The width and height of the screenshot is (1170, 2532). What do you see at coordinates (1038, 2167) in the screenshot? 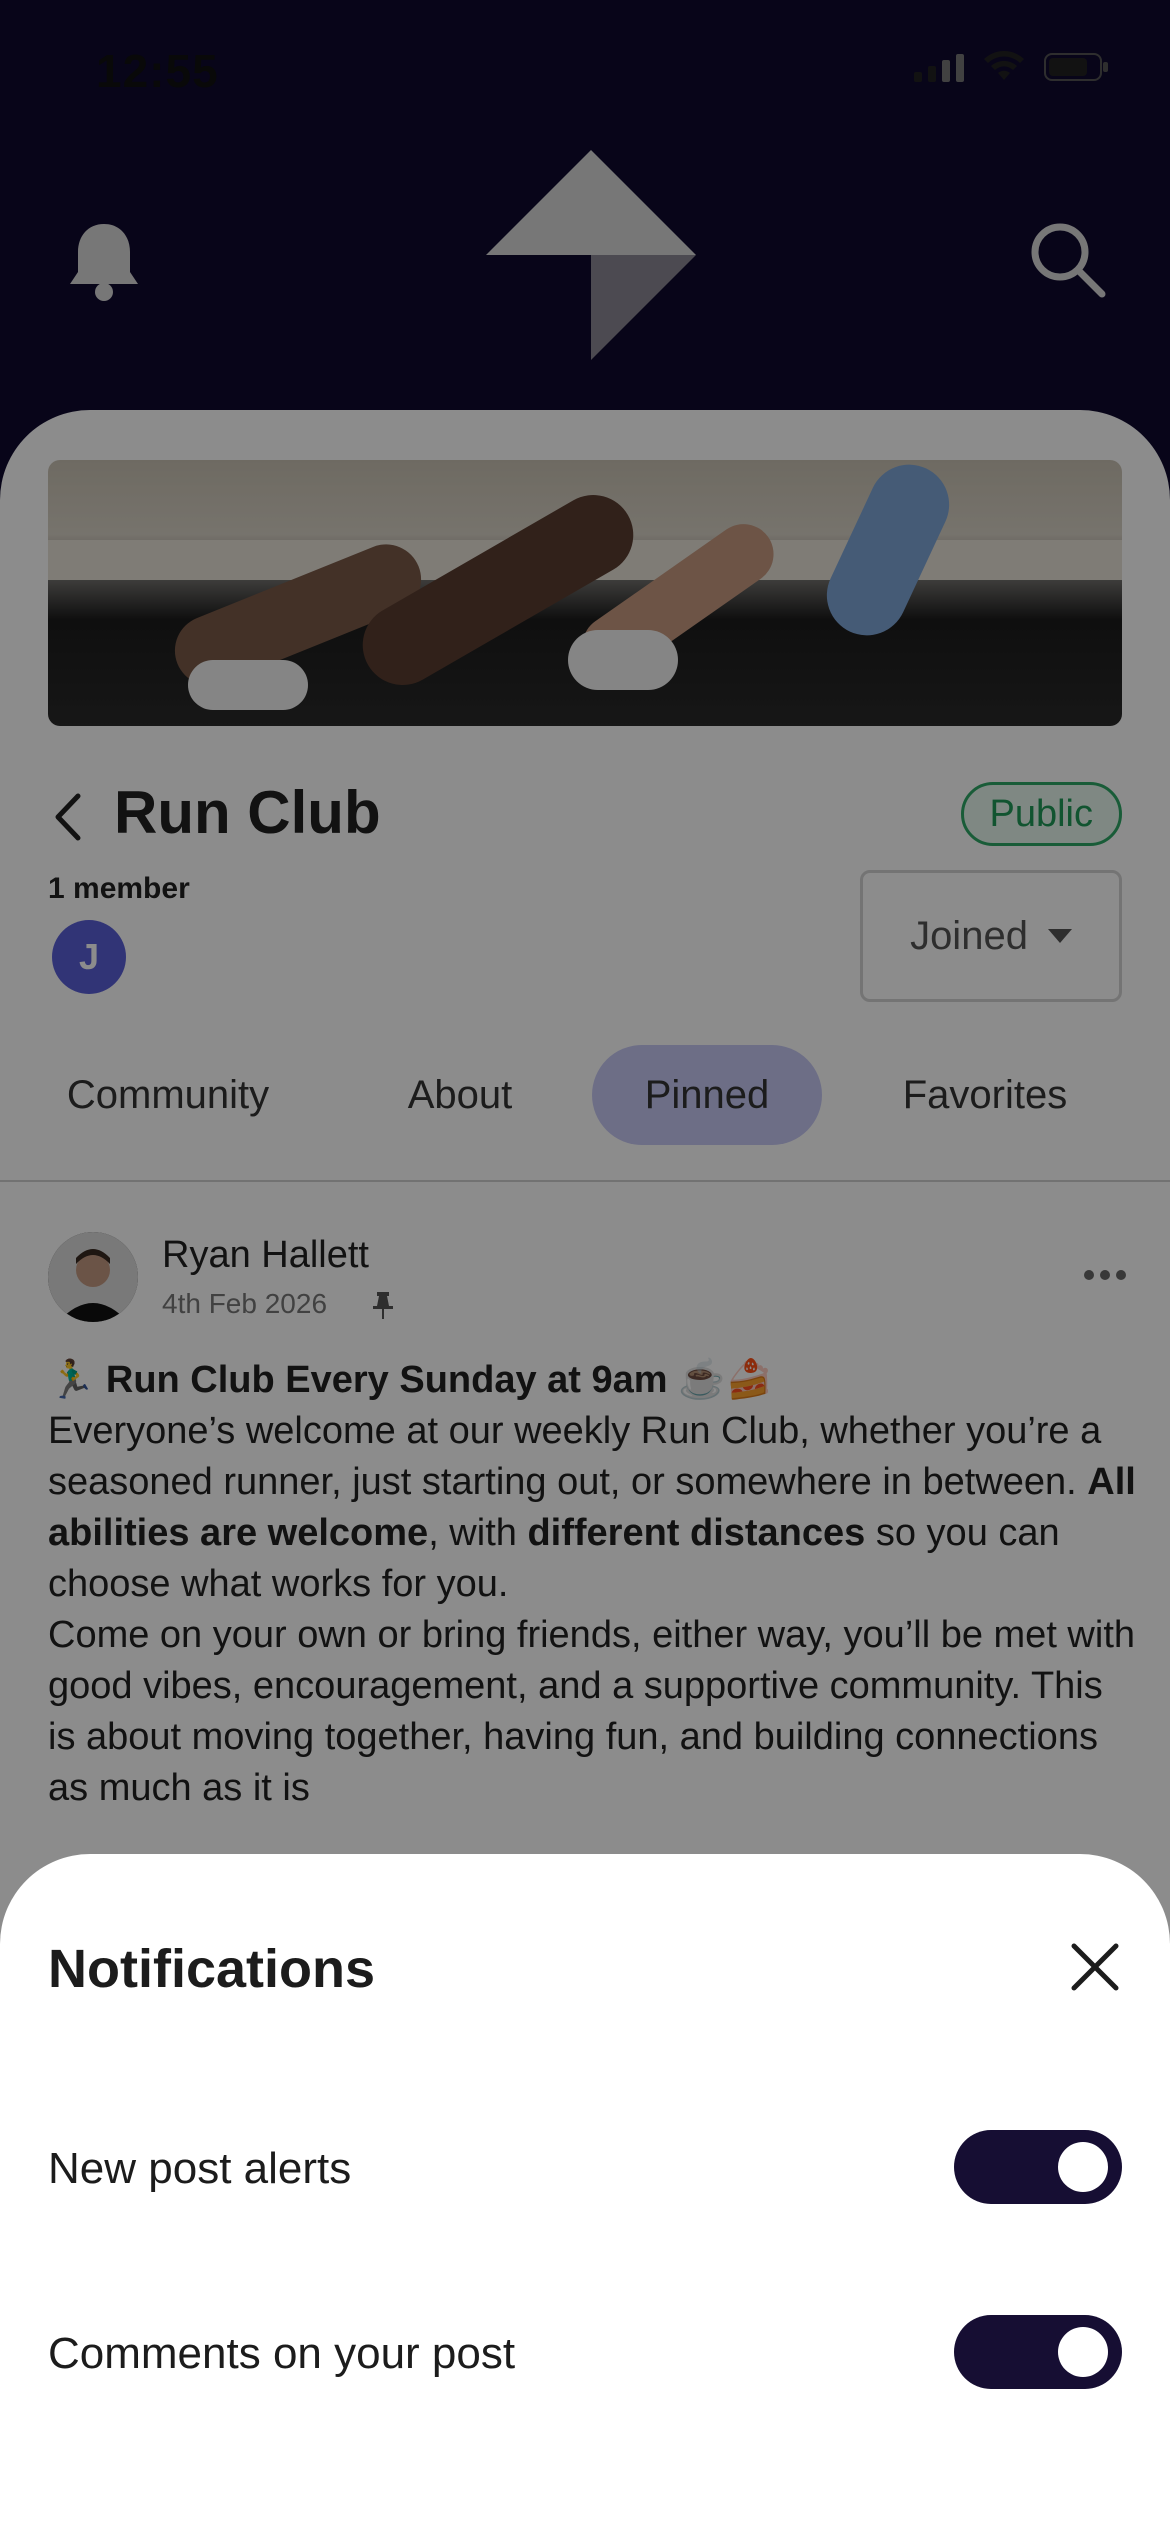
I see `new-post-alerts-toggle` at bounding box center [1038, 2167].